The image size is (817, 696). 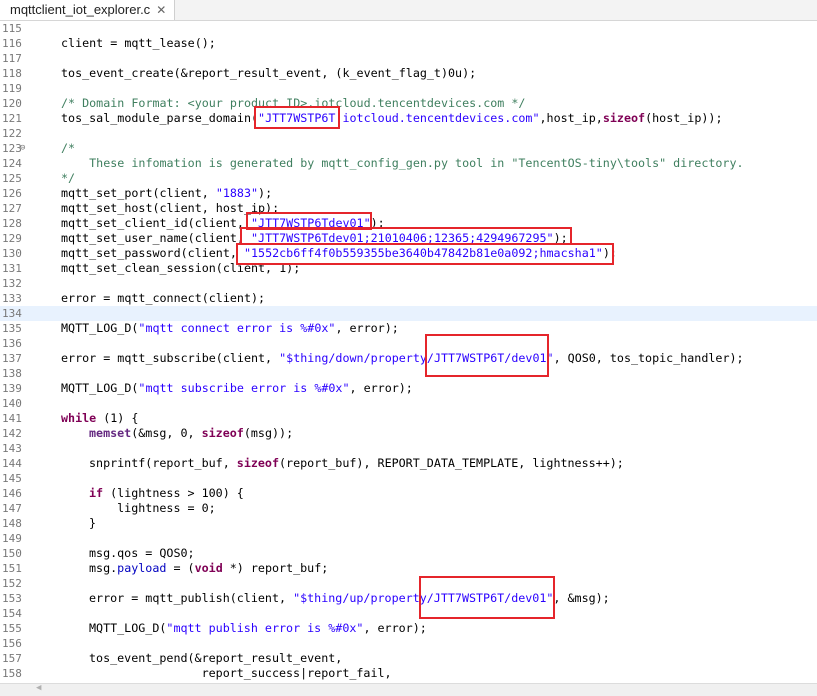 I want to click on code-comment: /*, so click(x=68, y=148).